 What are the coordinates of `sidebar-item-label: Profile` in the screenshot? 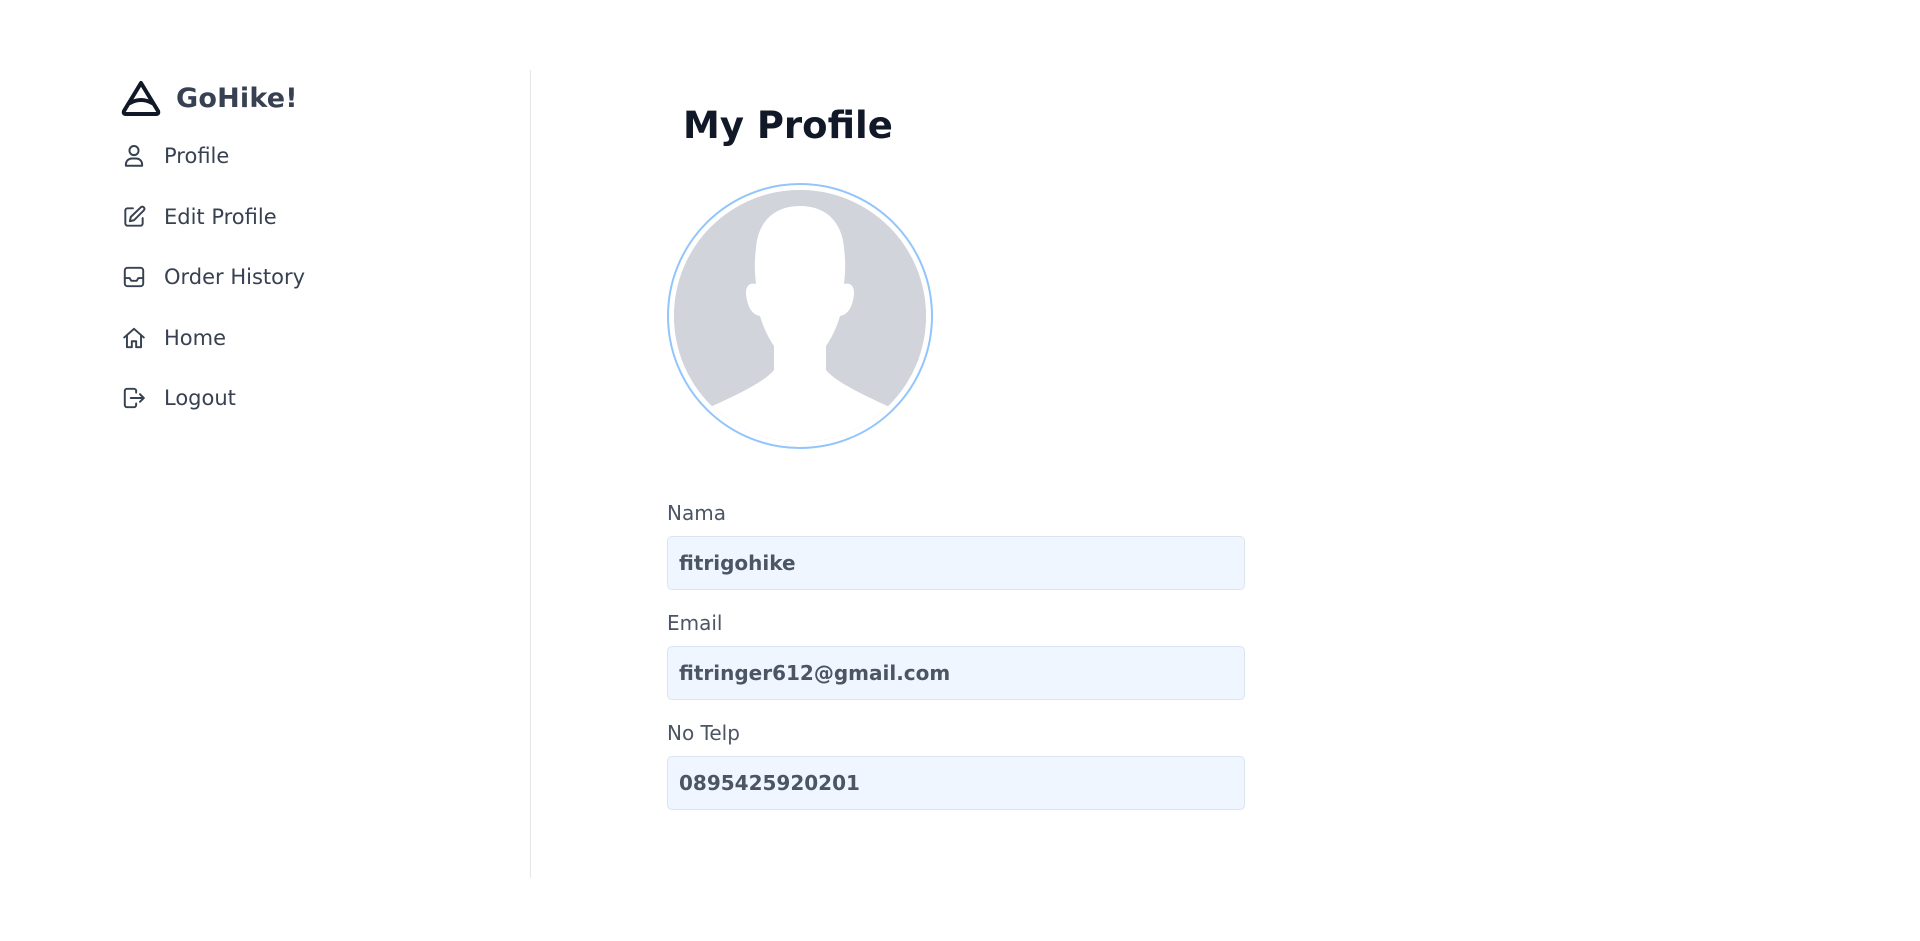 It's located at (197, 156).